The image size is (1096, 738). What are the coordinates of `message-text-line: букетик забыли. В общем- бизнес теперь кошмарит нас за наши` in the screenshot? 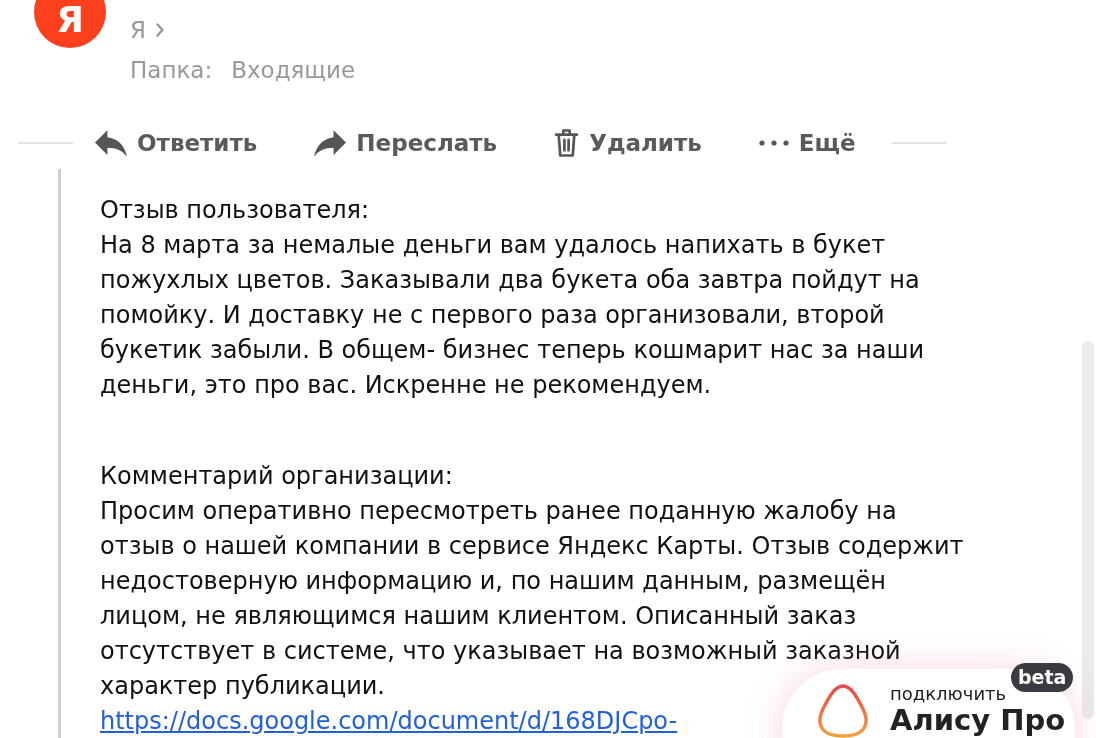 It's located at (512, 350).